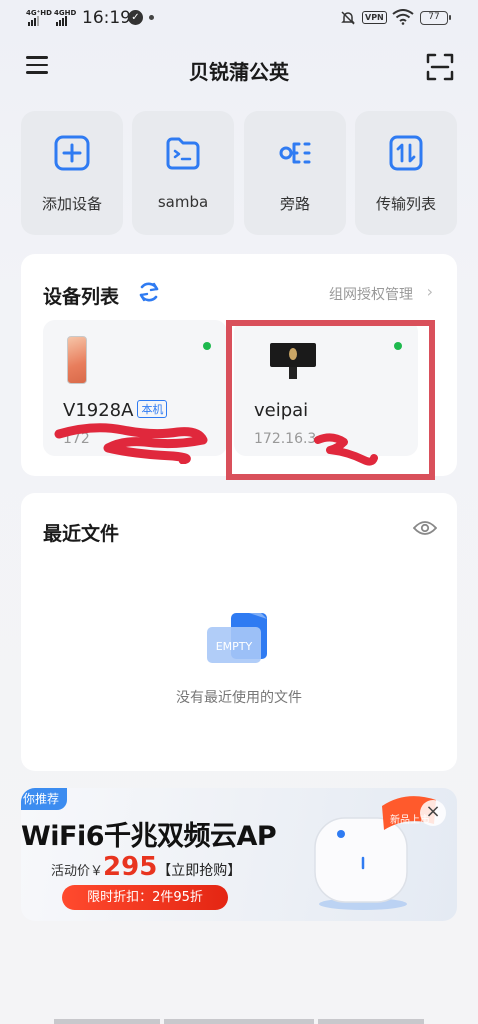  I want to click on scan-icon, so click(440, 67).